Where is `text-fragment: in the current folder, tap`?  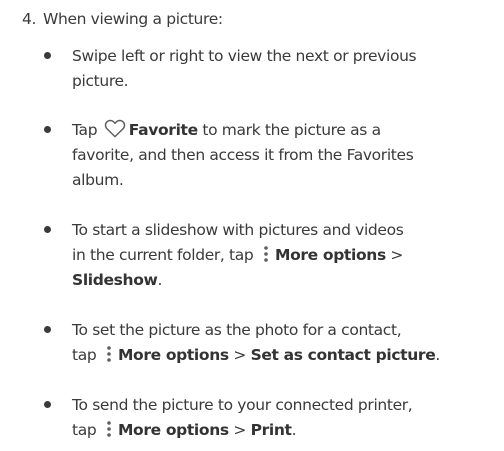 text-fragment: in the current folder, tap is located at coordinates (163, 255).